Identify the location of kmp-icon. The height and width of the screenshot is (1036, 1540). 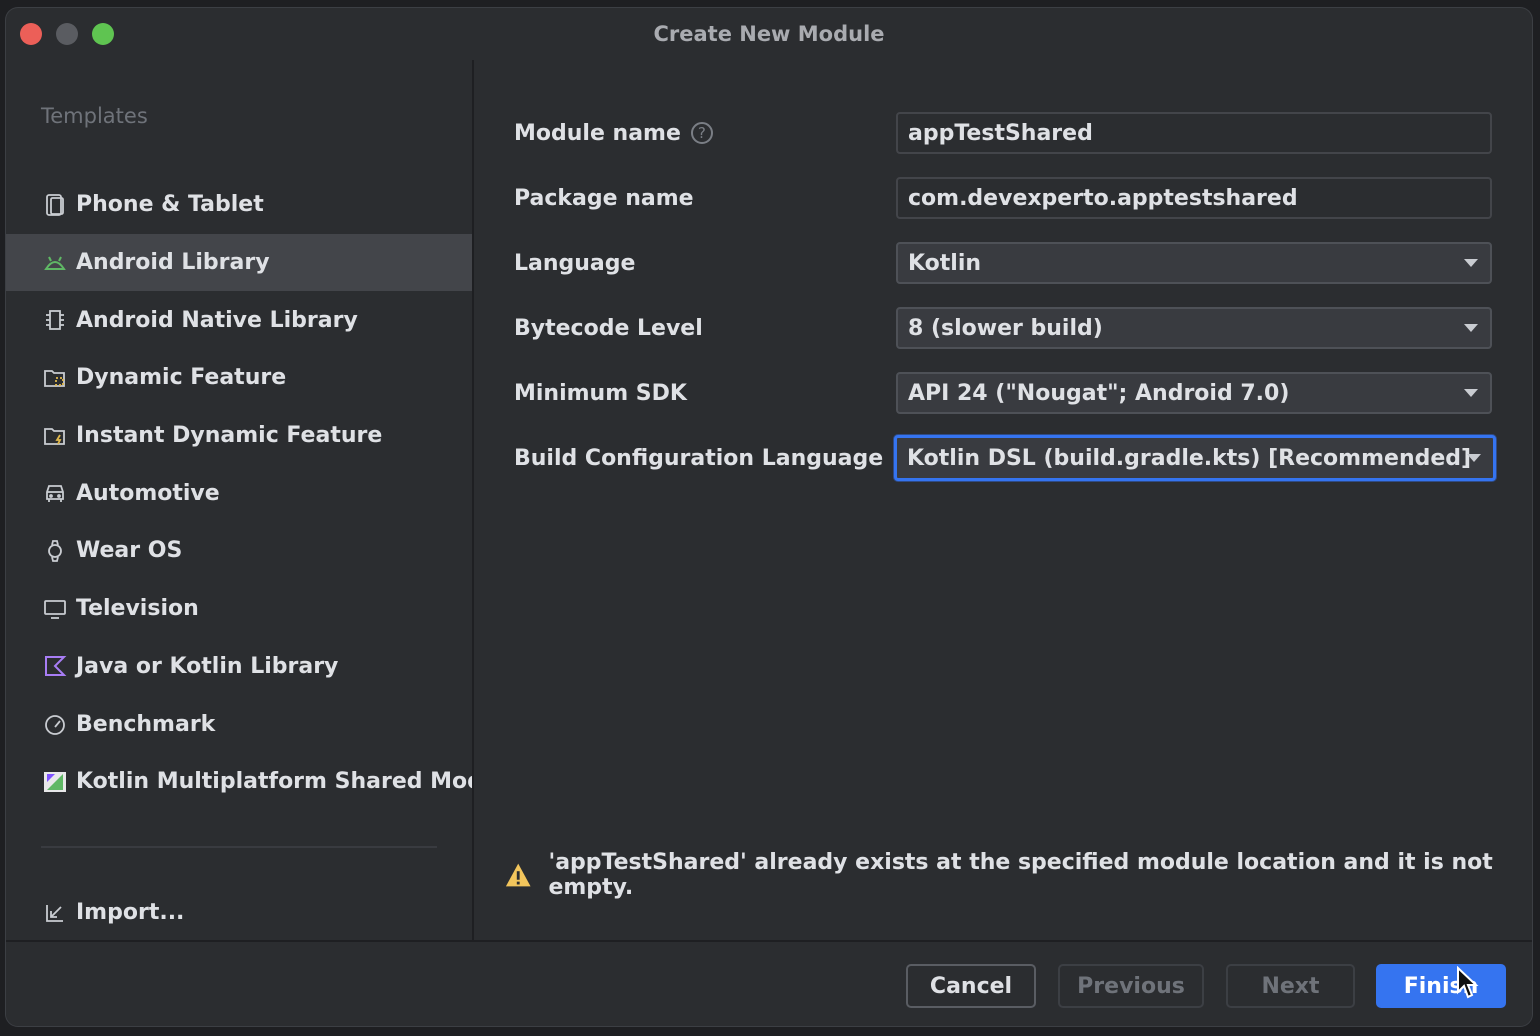
(55, 782).